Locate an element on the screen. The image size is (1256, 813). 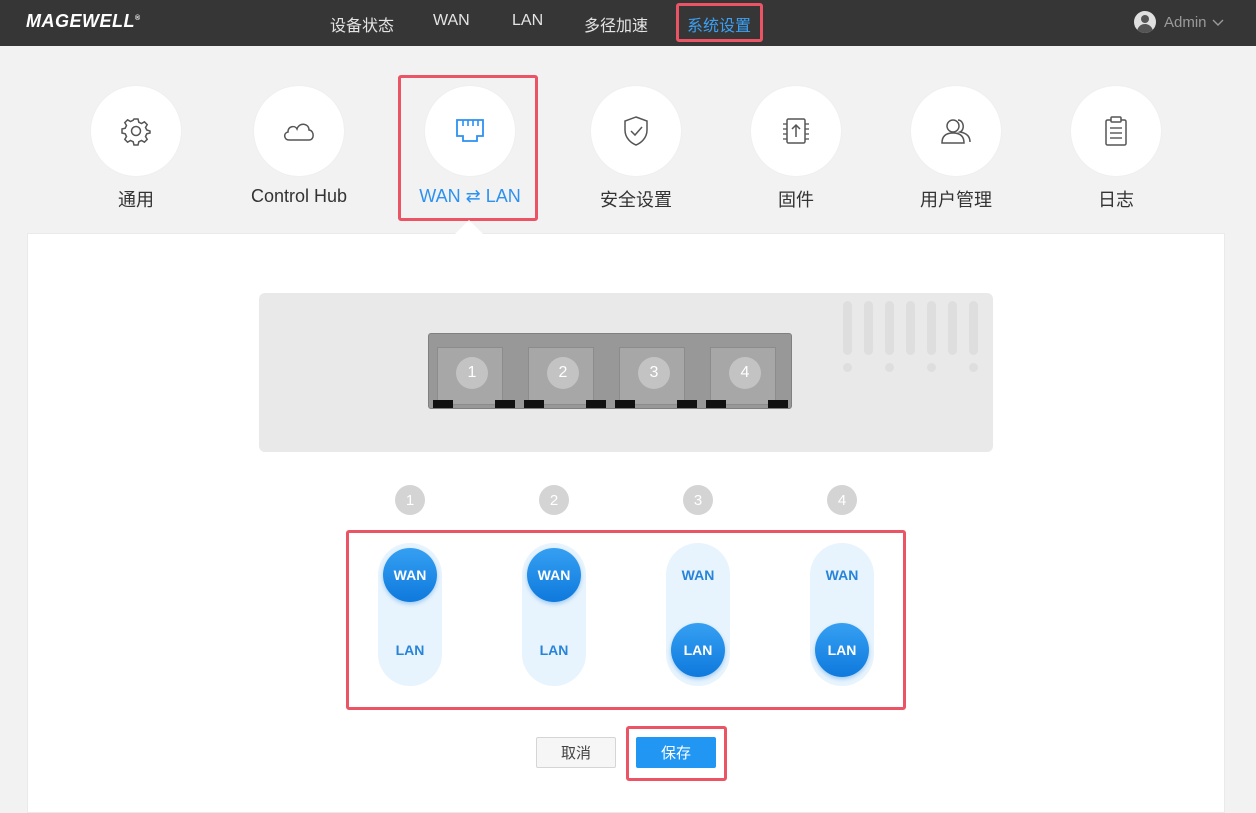
highlight-frame-switches is located at coordinates (626, 620).